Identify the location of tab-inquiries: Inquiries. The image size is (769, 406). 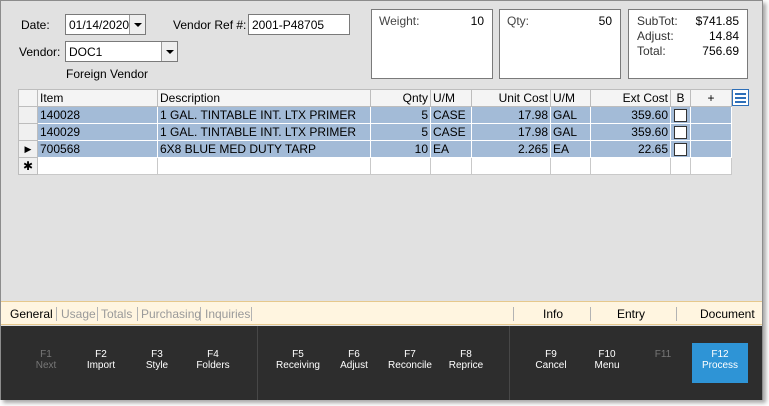
(227, 314).